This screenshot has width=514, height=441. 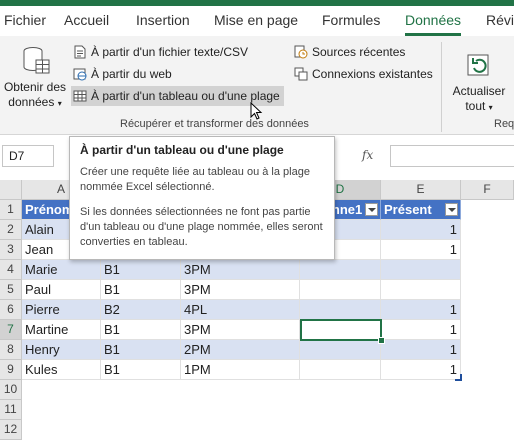 I want to click on name-box: D7, so click(x=28, y=156).